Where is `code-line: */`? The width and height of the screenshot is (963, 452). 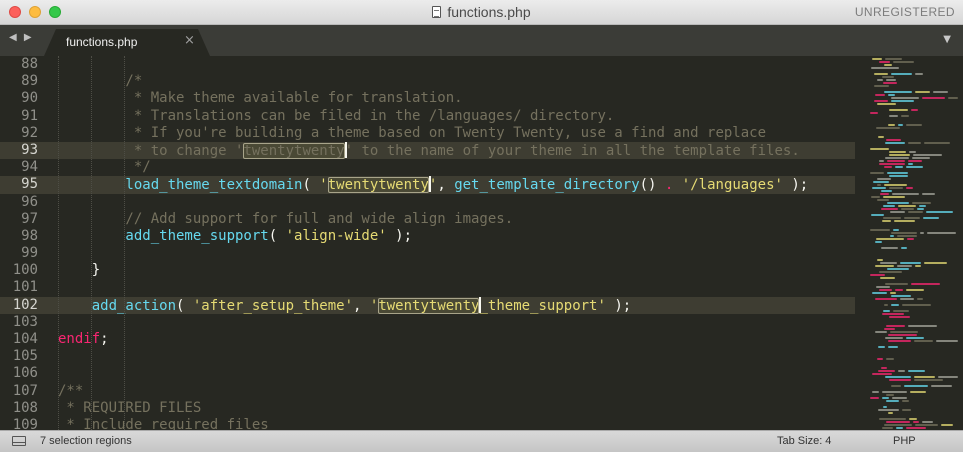
code-line: */ is located at coordinates (427, 167).